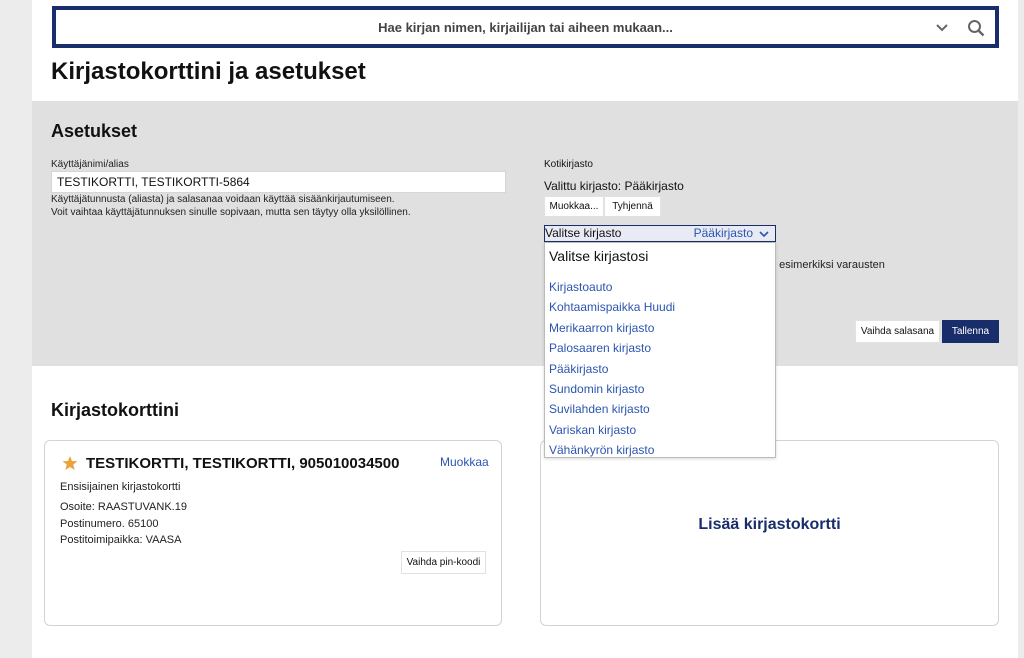 The height and width of the screenshot is (658, 1024). I want to click on add-card-link: Lisää kirjastokortti, so click(769, 525).